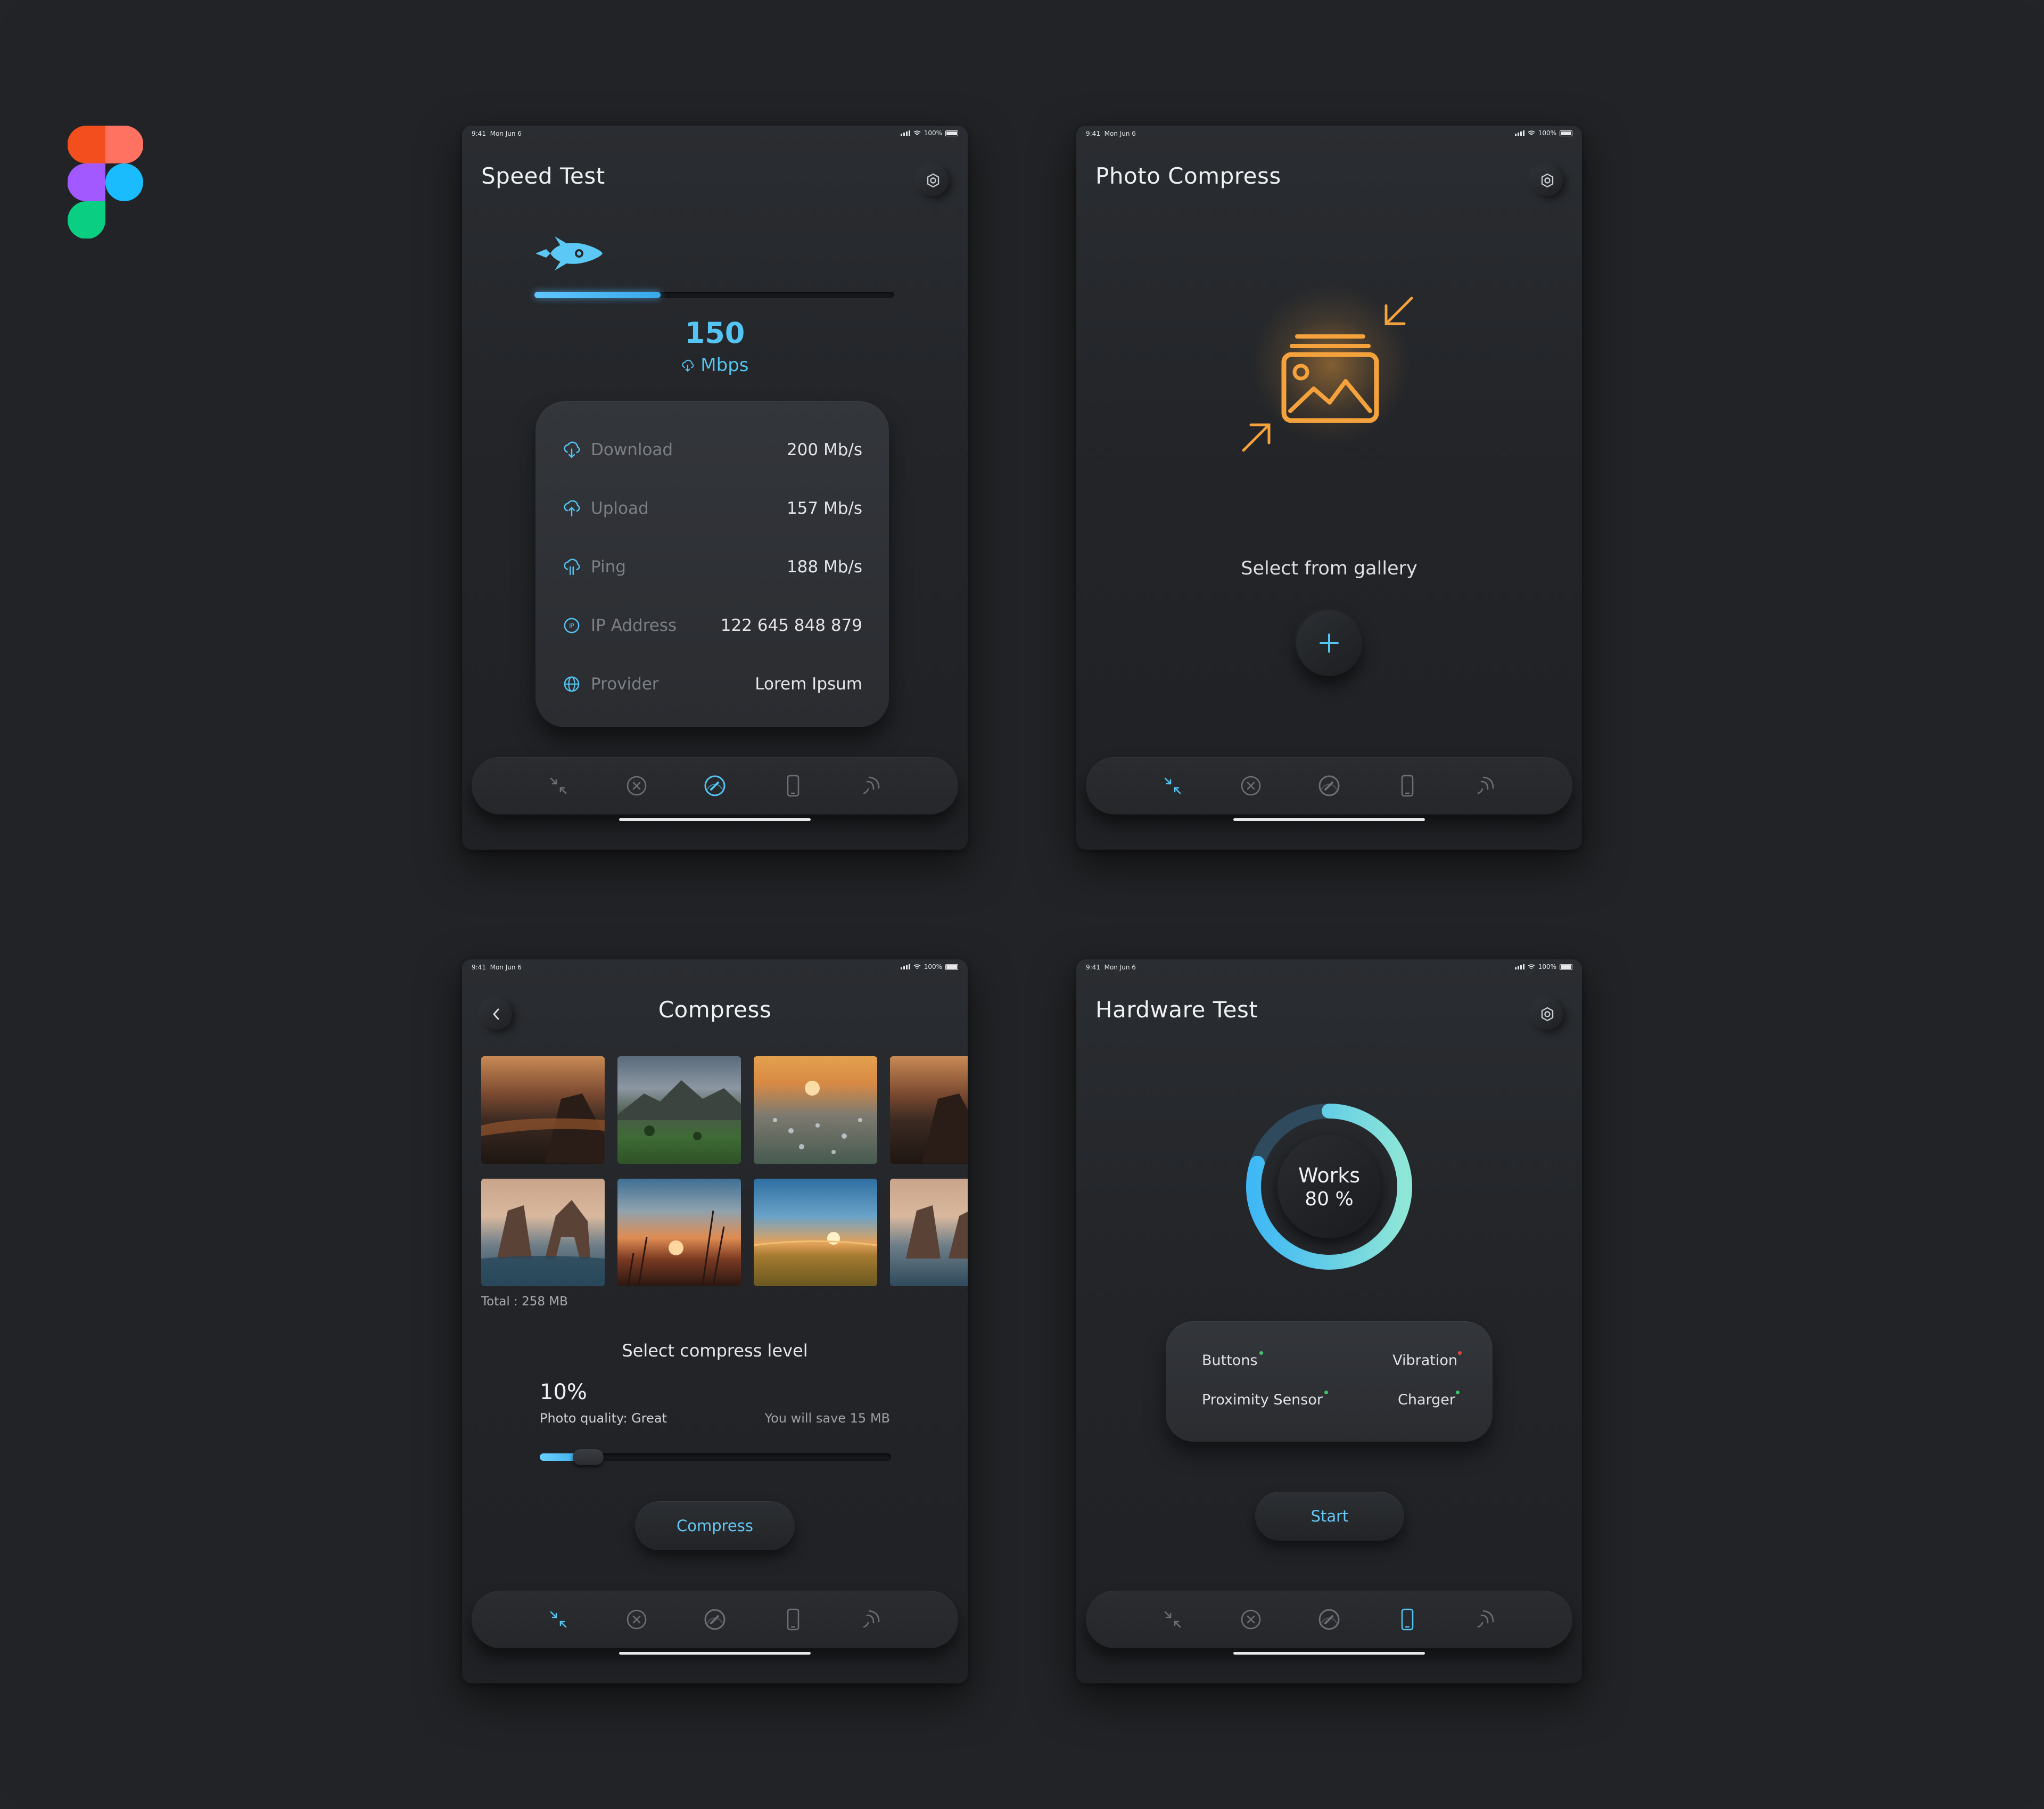 The image size is (2044, 1809). Describe the element at coordinates (634, 625) in the screenshot. I see `stat-label: IP Address` at that location.